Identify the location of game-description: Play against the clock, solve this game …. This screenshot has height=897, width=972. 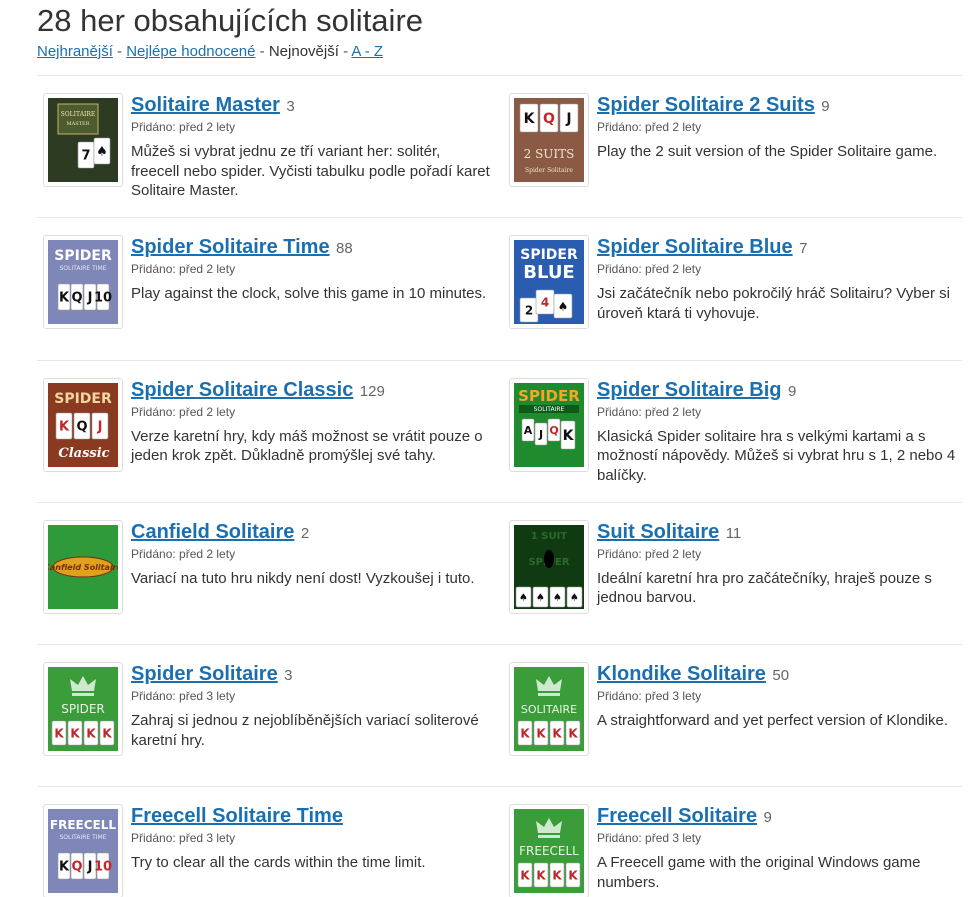
(309, 294).